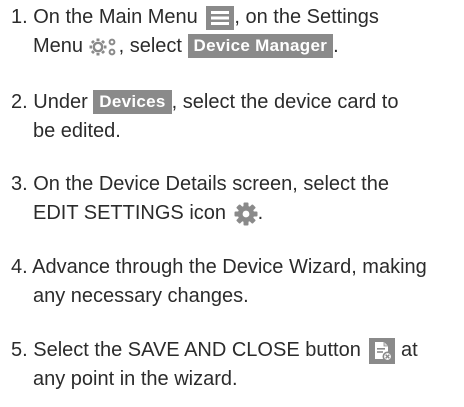  I want to click on step-1-line-2: Menu , select Device Manager ., so click(236, 46).